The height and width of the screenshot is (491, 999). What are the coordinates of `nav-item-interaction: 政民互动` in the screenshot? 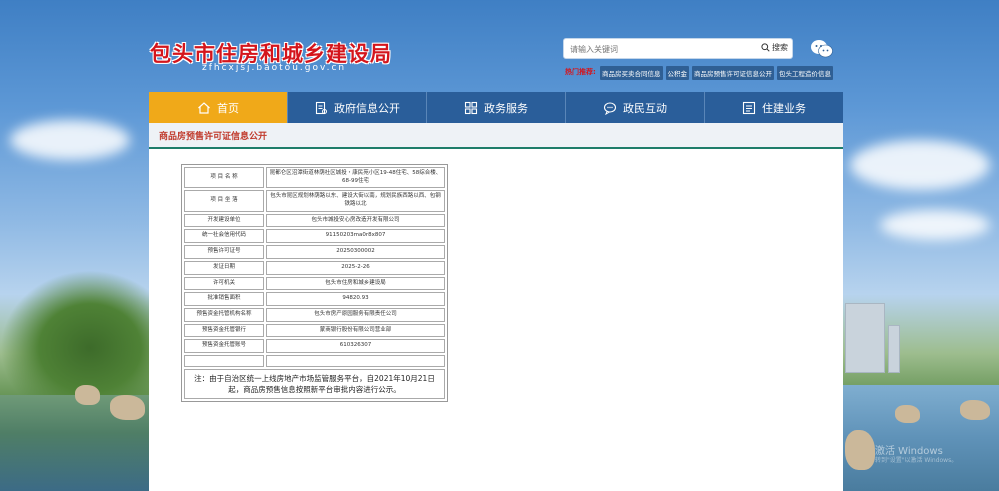 It's located at (635, 107).